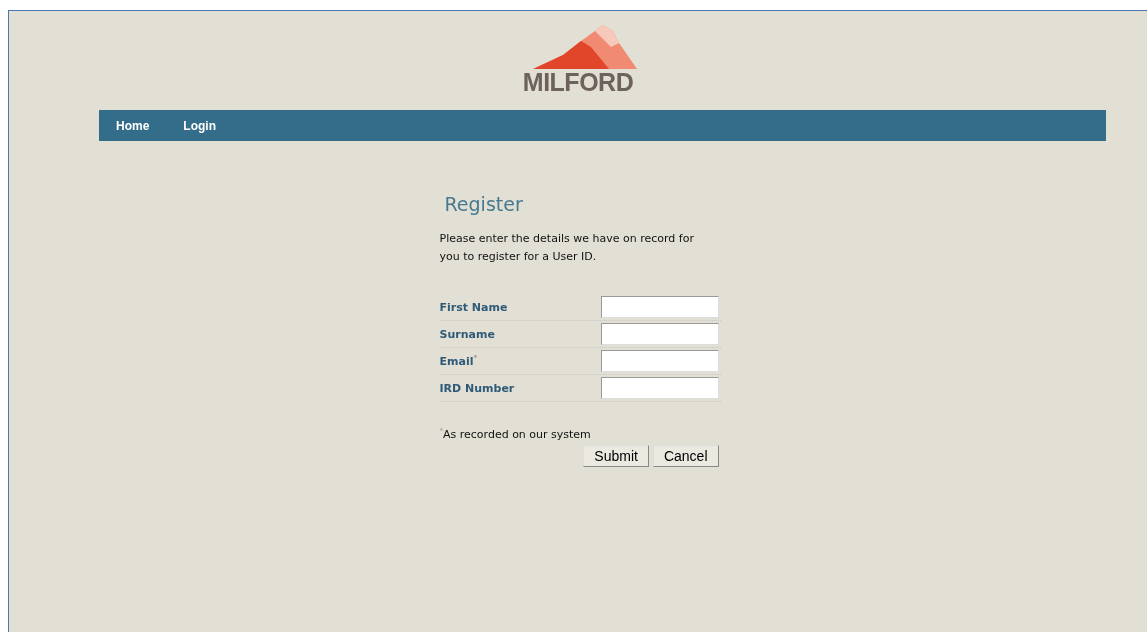 This screenshot has width=1147, height=632. I want to click on page-title: Register, so click(484, 204).